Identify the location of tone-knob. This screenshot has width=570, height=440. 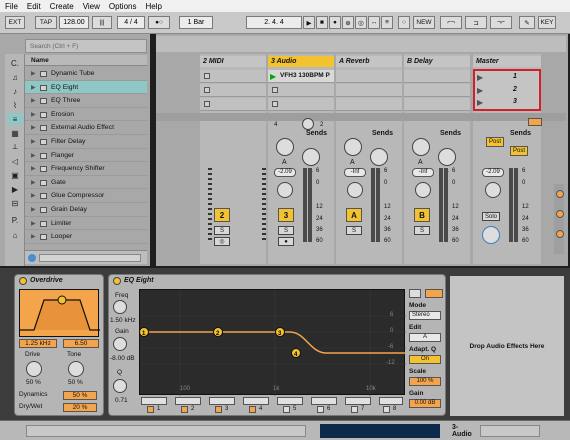
(76, 369).